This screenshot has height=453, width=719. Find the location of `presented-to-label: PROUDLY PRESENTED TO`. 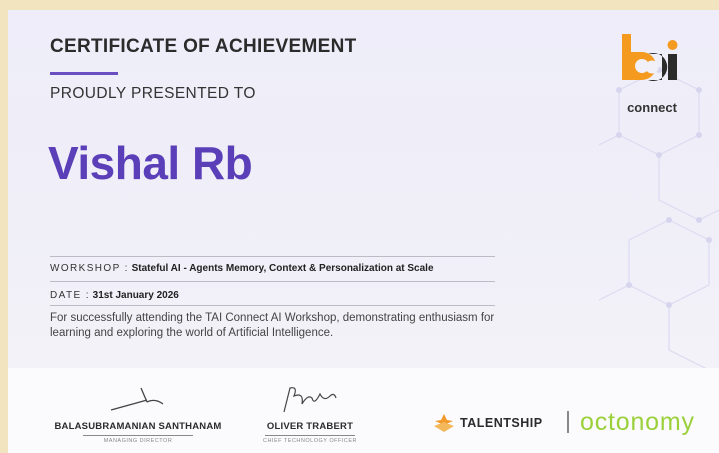

presented-to-label: PROUDLY PRESENTED TO is located at coordinates (153, 93).